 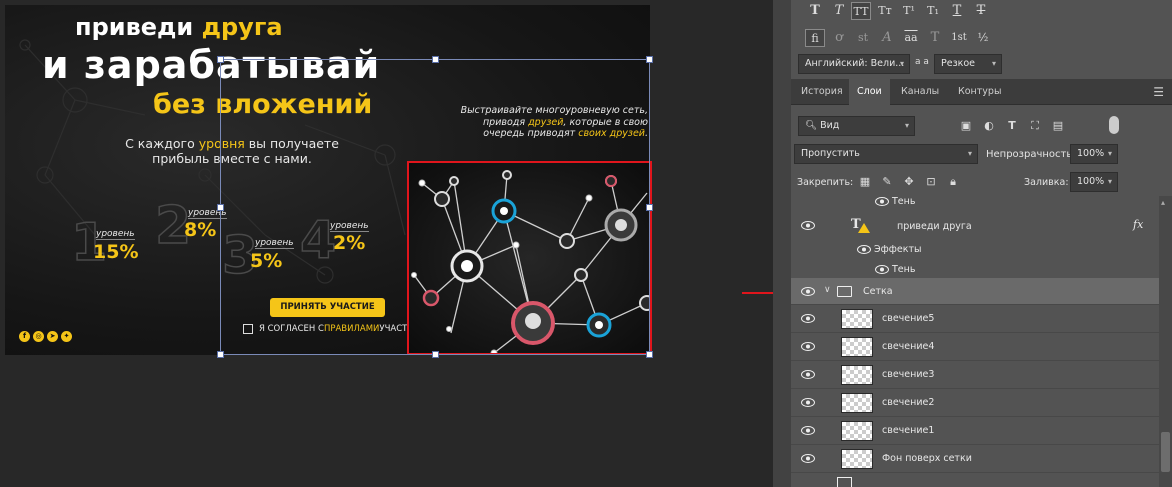 What do you see at coordinates (975, 319) in the screenshot?
I see `layer-row: свечение5` at bounding box center [975, 319].